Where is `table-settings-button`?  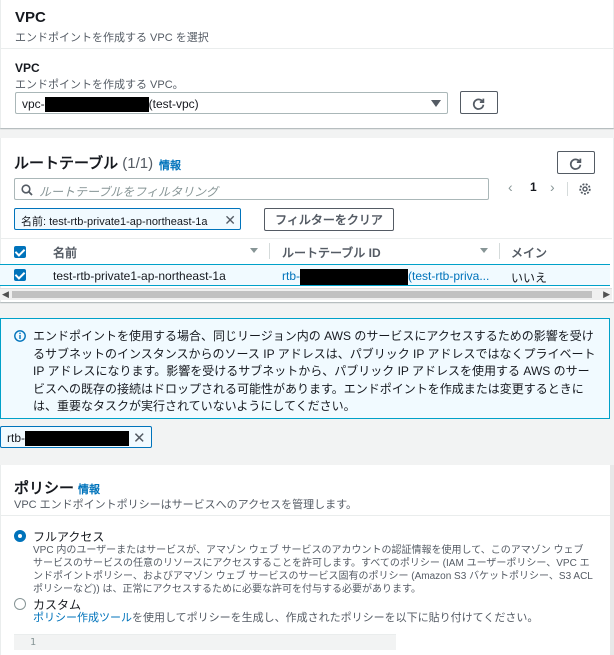
table-settings-button is located at coordinates (585, 190).